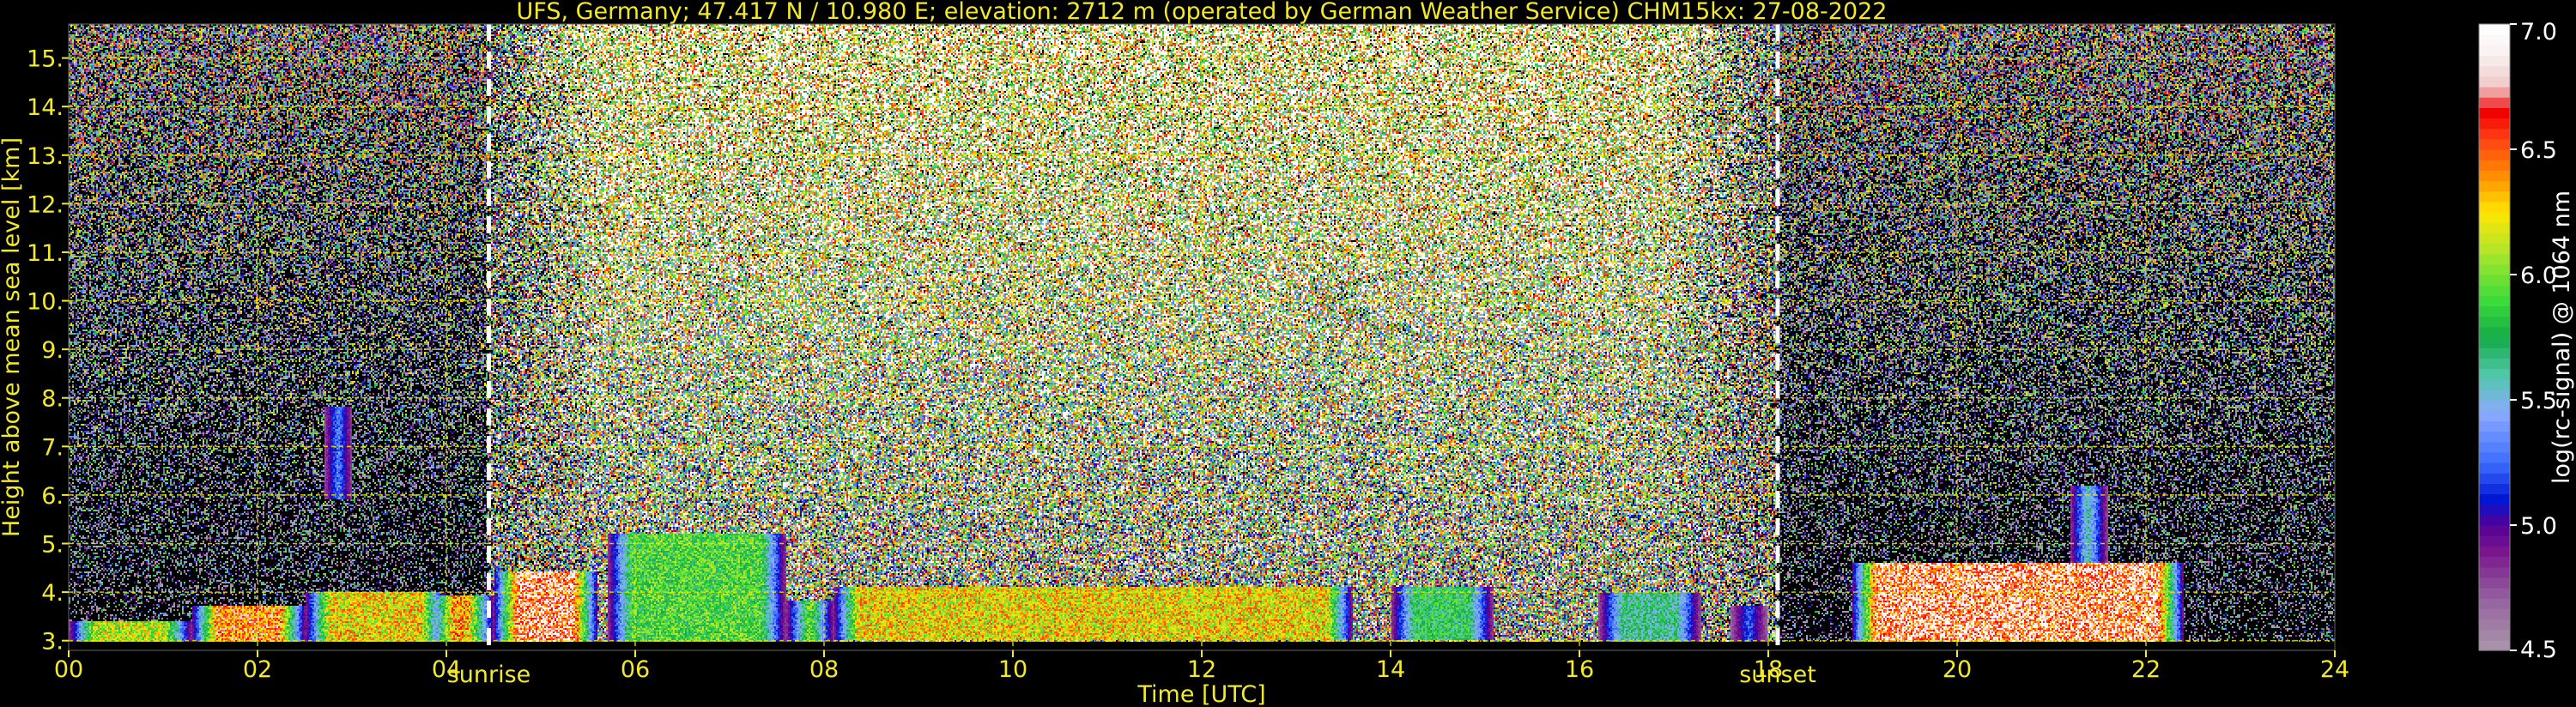 This screenshot has height=707, width=2576. I want to click on y-tick-label: 9., so click(52, 350).